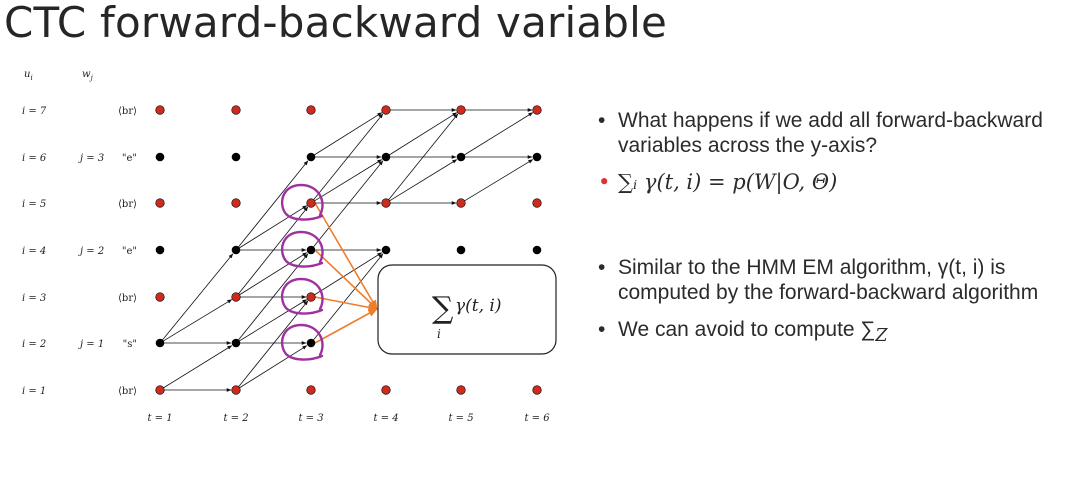 Image resolution: width=1077 pixels, height=497 pixels. What do you see at coordinates (460, 418) in the screenshot?
I see `time-label: t = 5` at bounding box center [460, 418].